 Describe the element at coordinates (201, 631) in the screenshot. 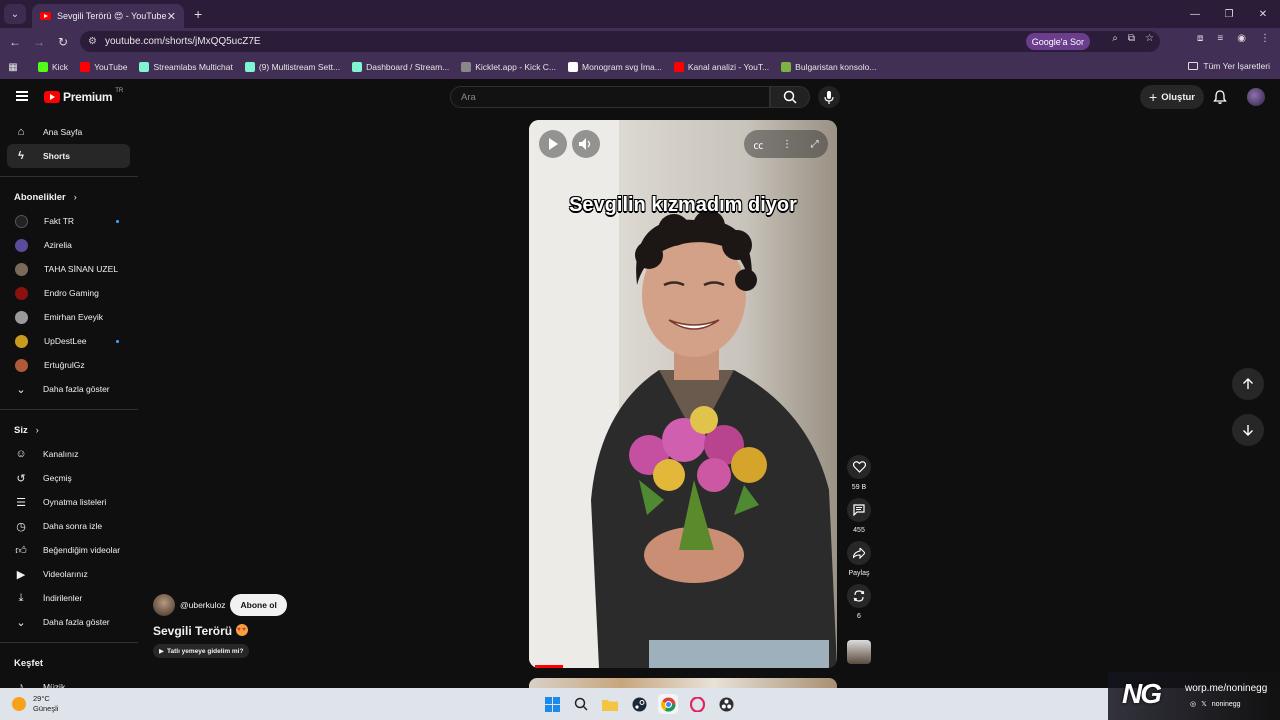

I see `short-title: Sevgili Terörü` at that location.